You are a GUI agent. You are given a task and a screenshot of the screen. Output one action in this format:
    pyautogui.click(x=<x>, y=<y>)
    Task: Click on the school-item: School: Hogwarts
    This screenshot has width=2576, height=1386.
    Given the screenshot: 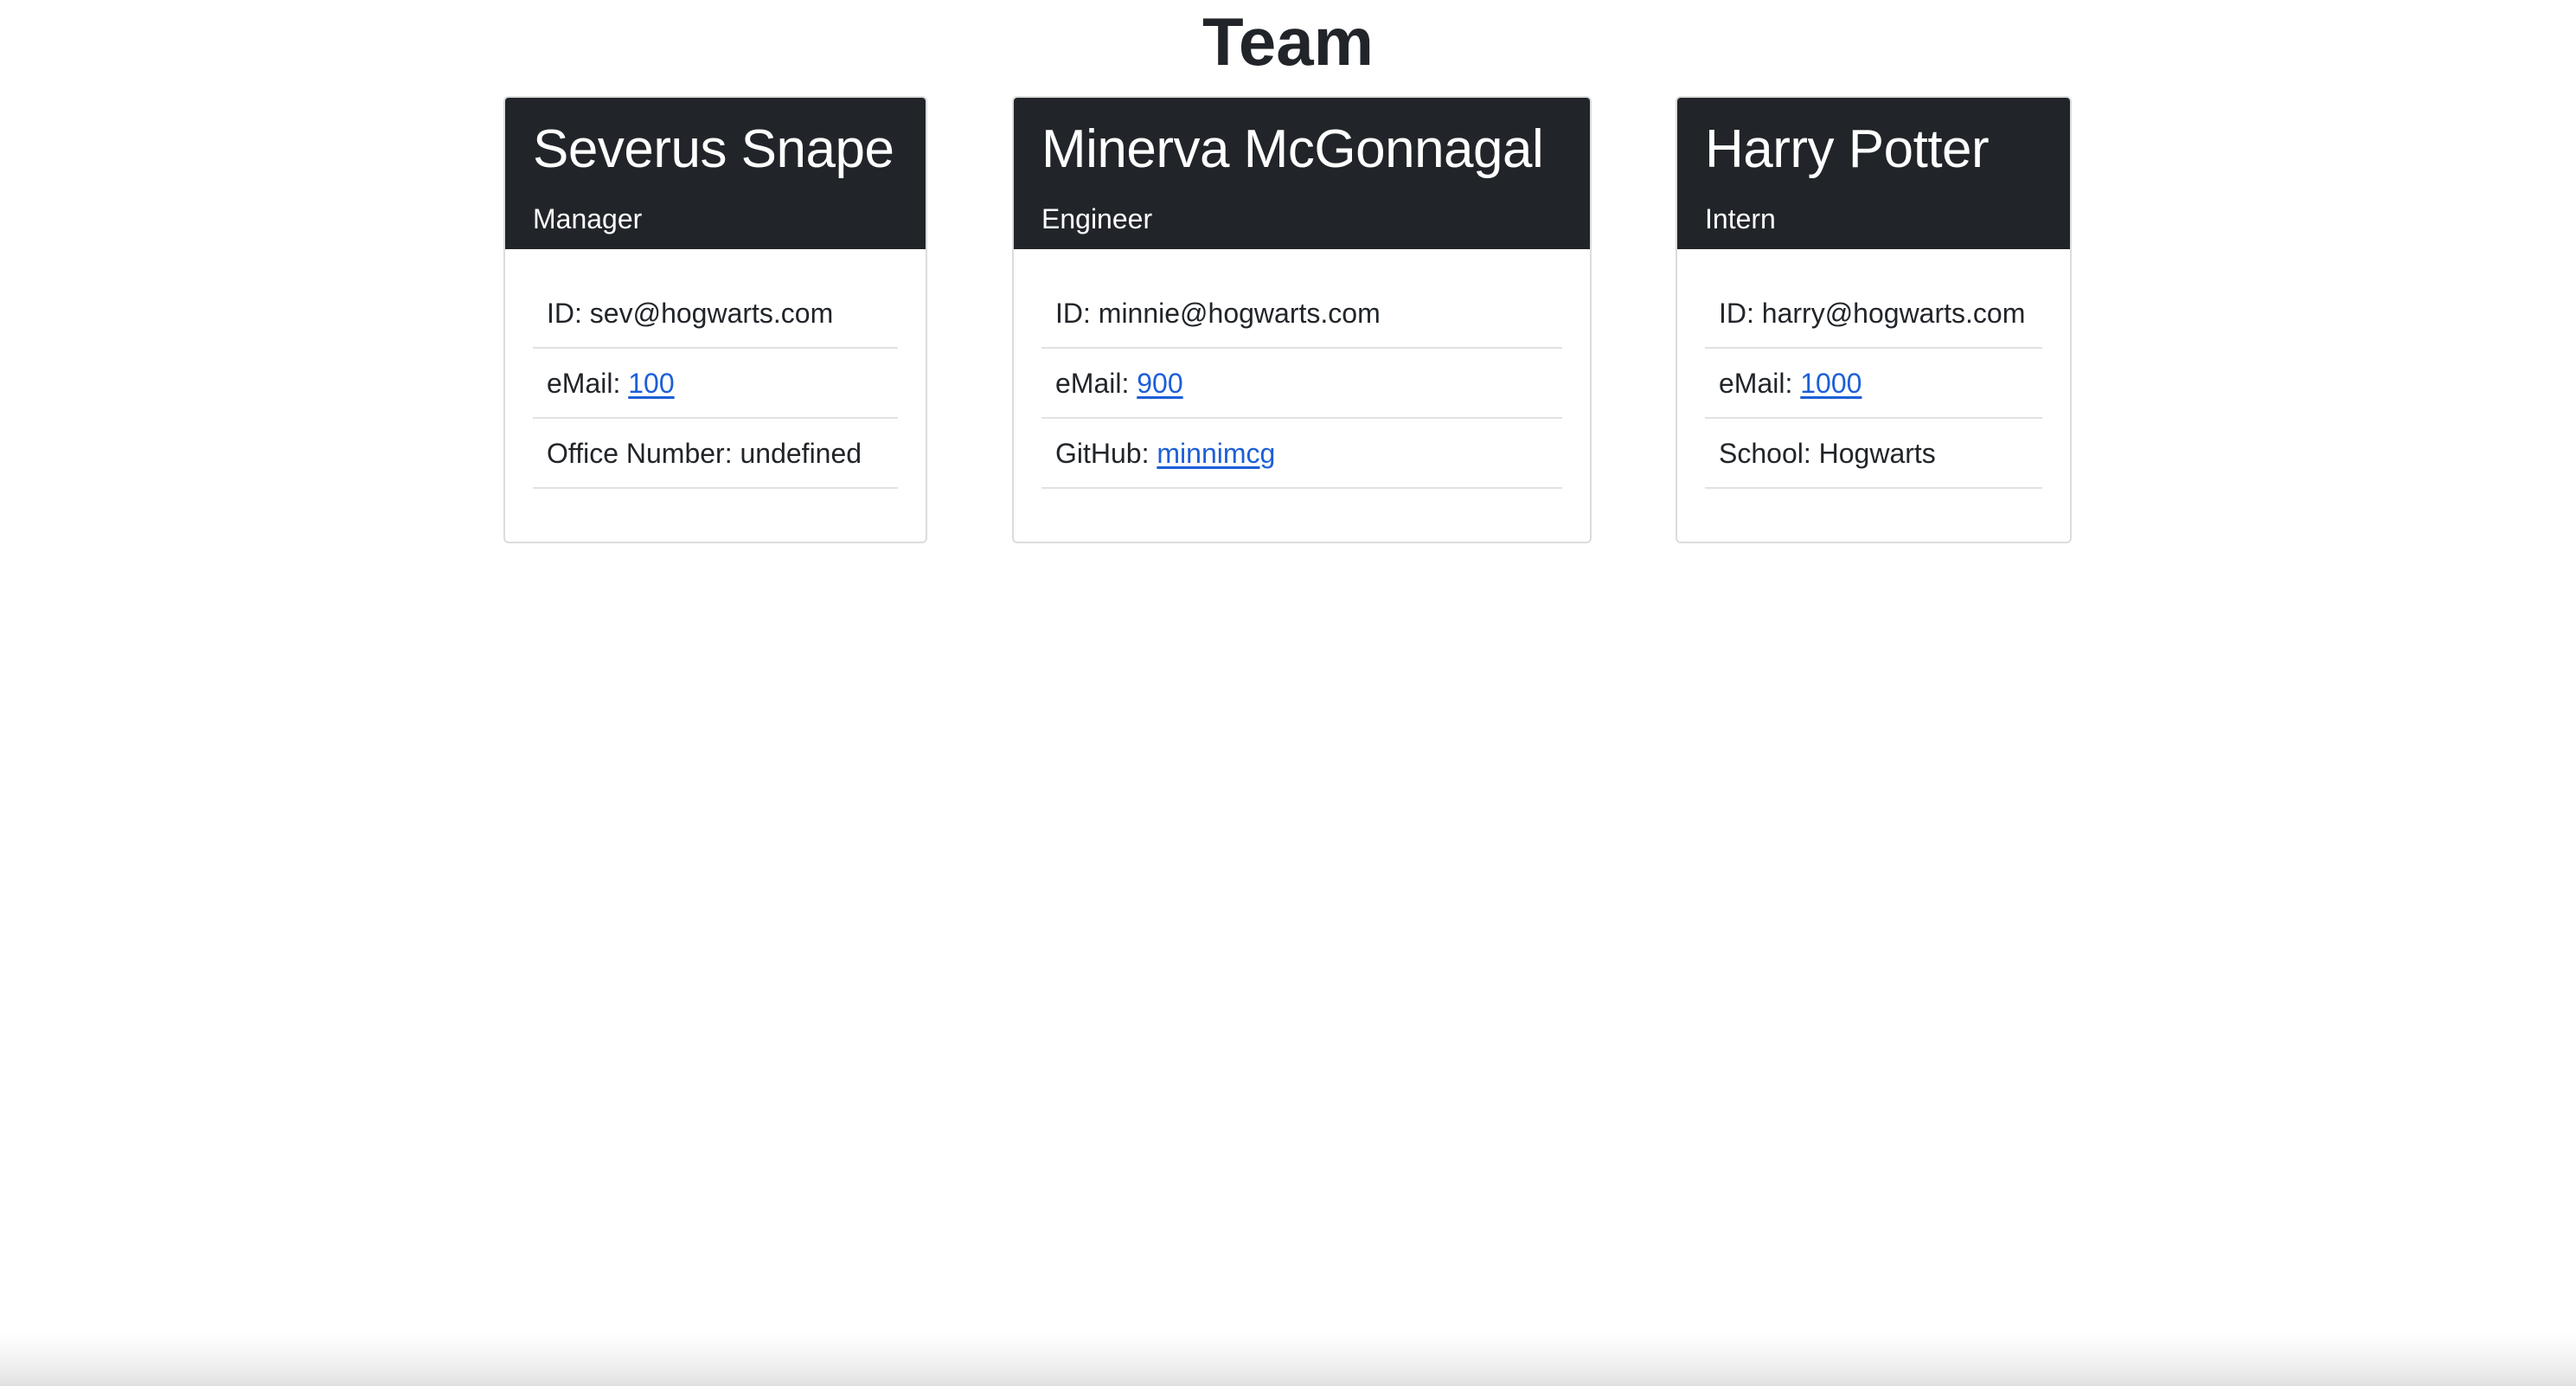 What is the action you would take?
    pyautogui.click(x=1874, y=454)
    